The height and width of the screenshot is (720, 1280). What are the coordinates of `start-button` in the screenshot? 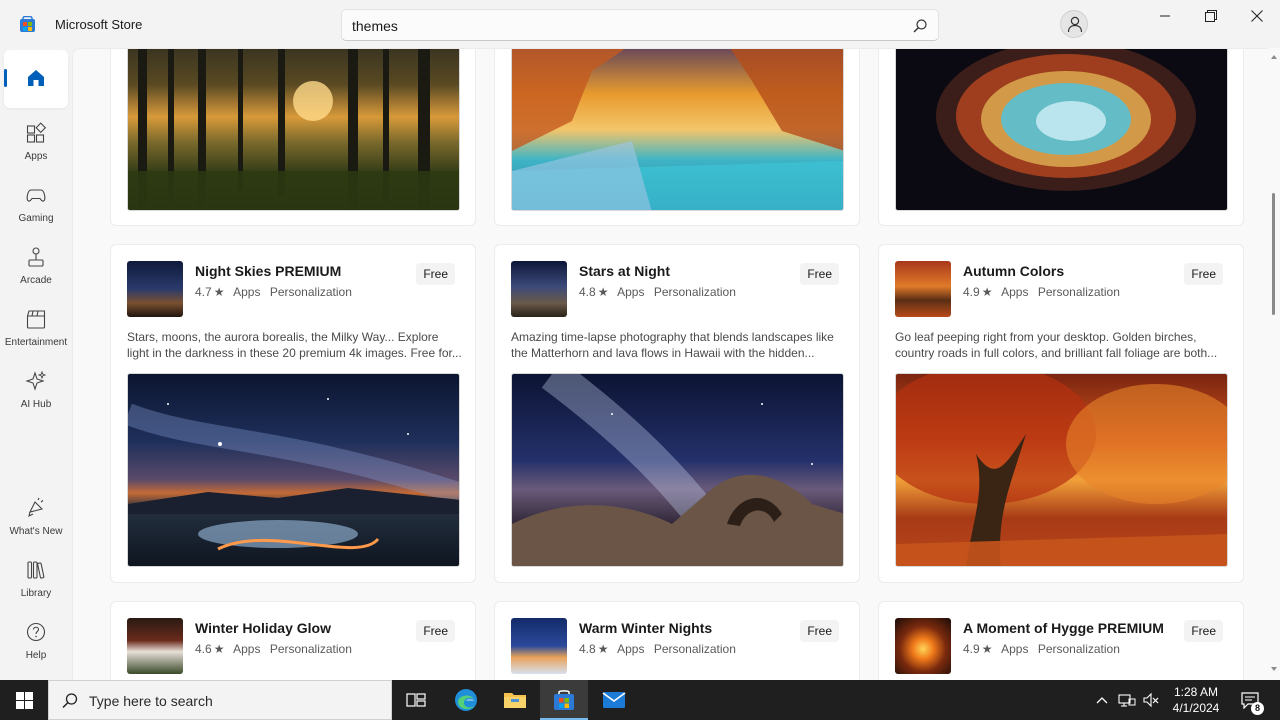 It's located at (24, 700).